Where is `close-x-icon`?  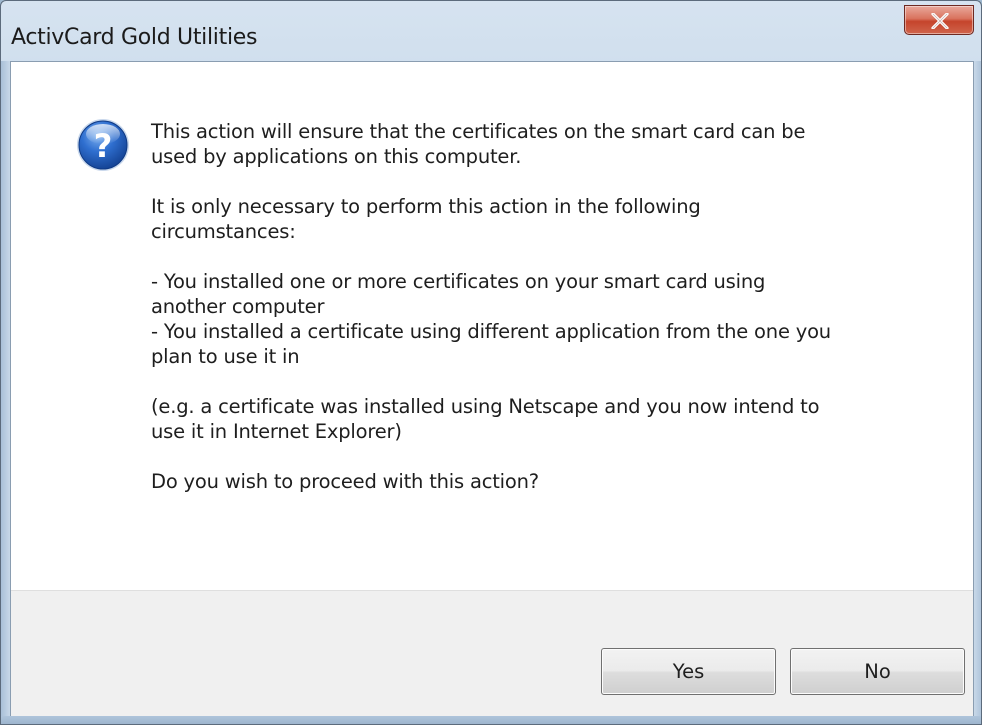 close-x-icon is located at coordinates (940, 21).